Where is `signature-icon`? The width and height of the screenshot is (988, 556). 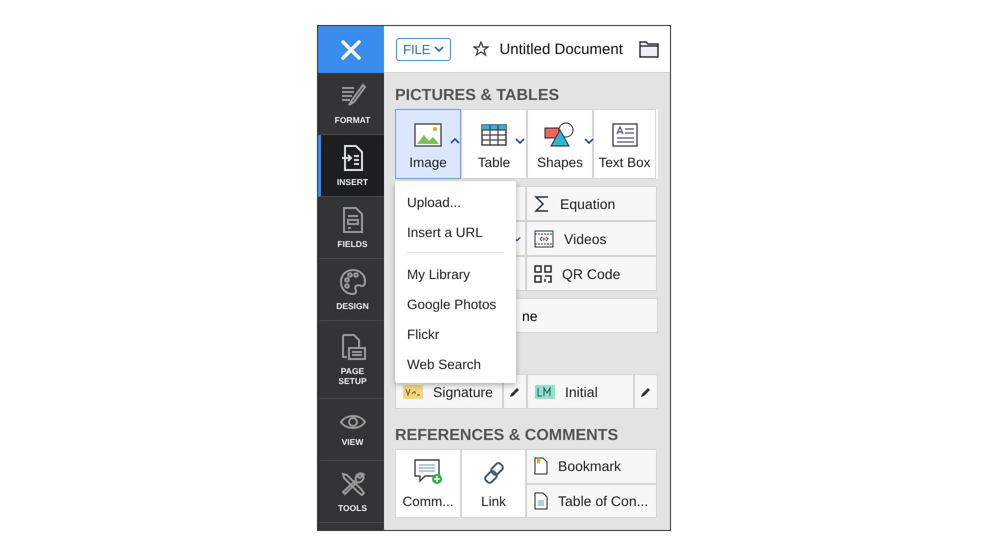
signature-icon is located at coordinates (413, 391).